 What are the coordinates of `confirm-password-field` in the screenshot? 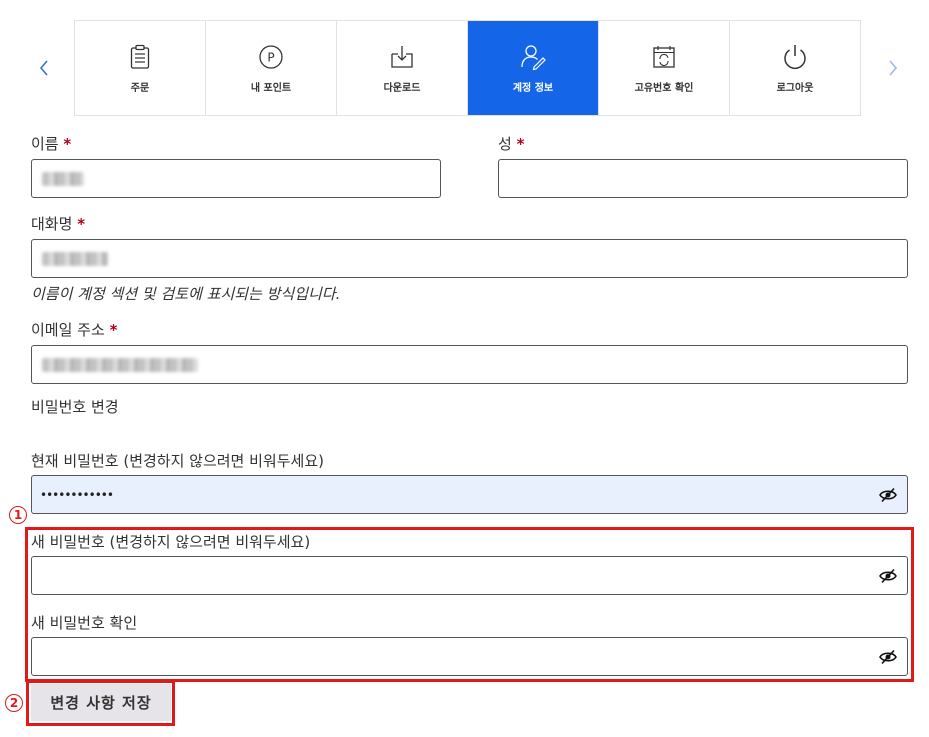 It's located at (469, 656).